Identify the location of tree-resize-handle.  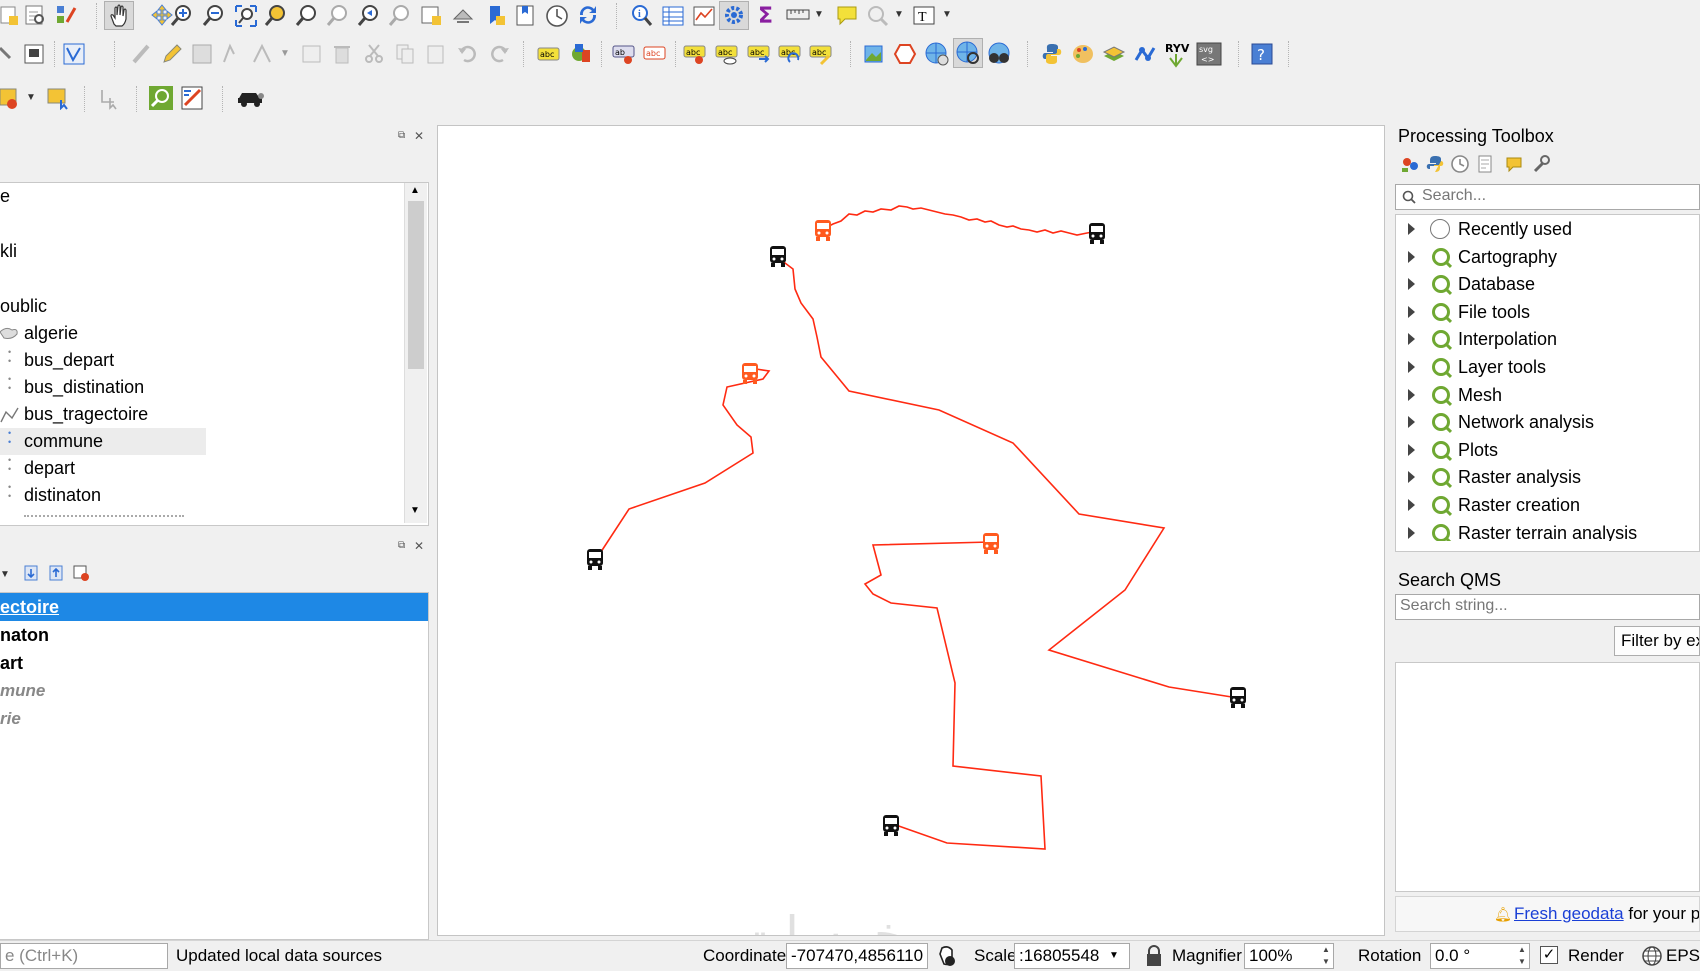
(1547, 545).